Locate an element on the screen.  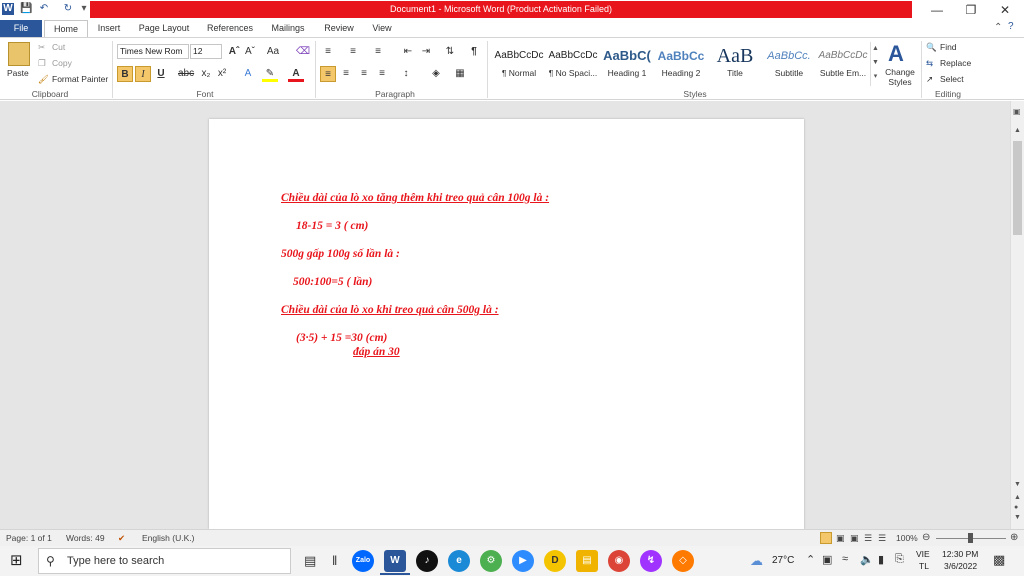
replace-button: Replace is located at coordinates (955, 63).